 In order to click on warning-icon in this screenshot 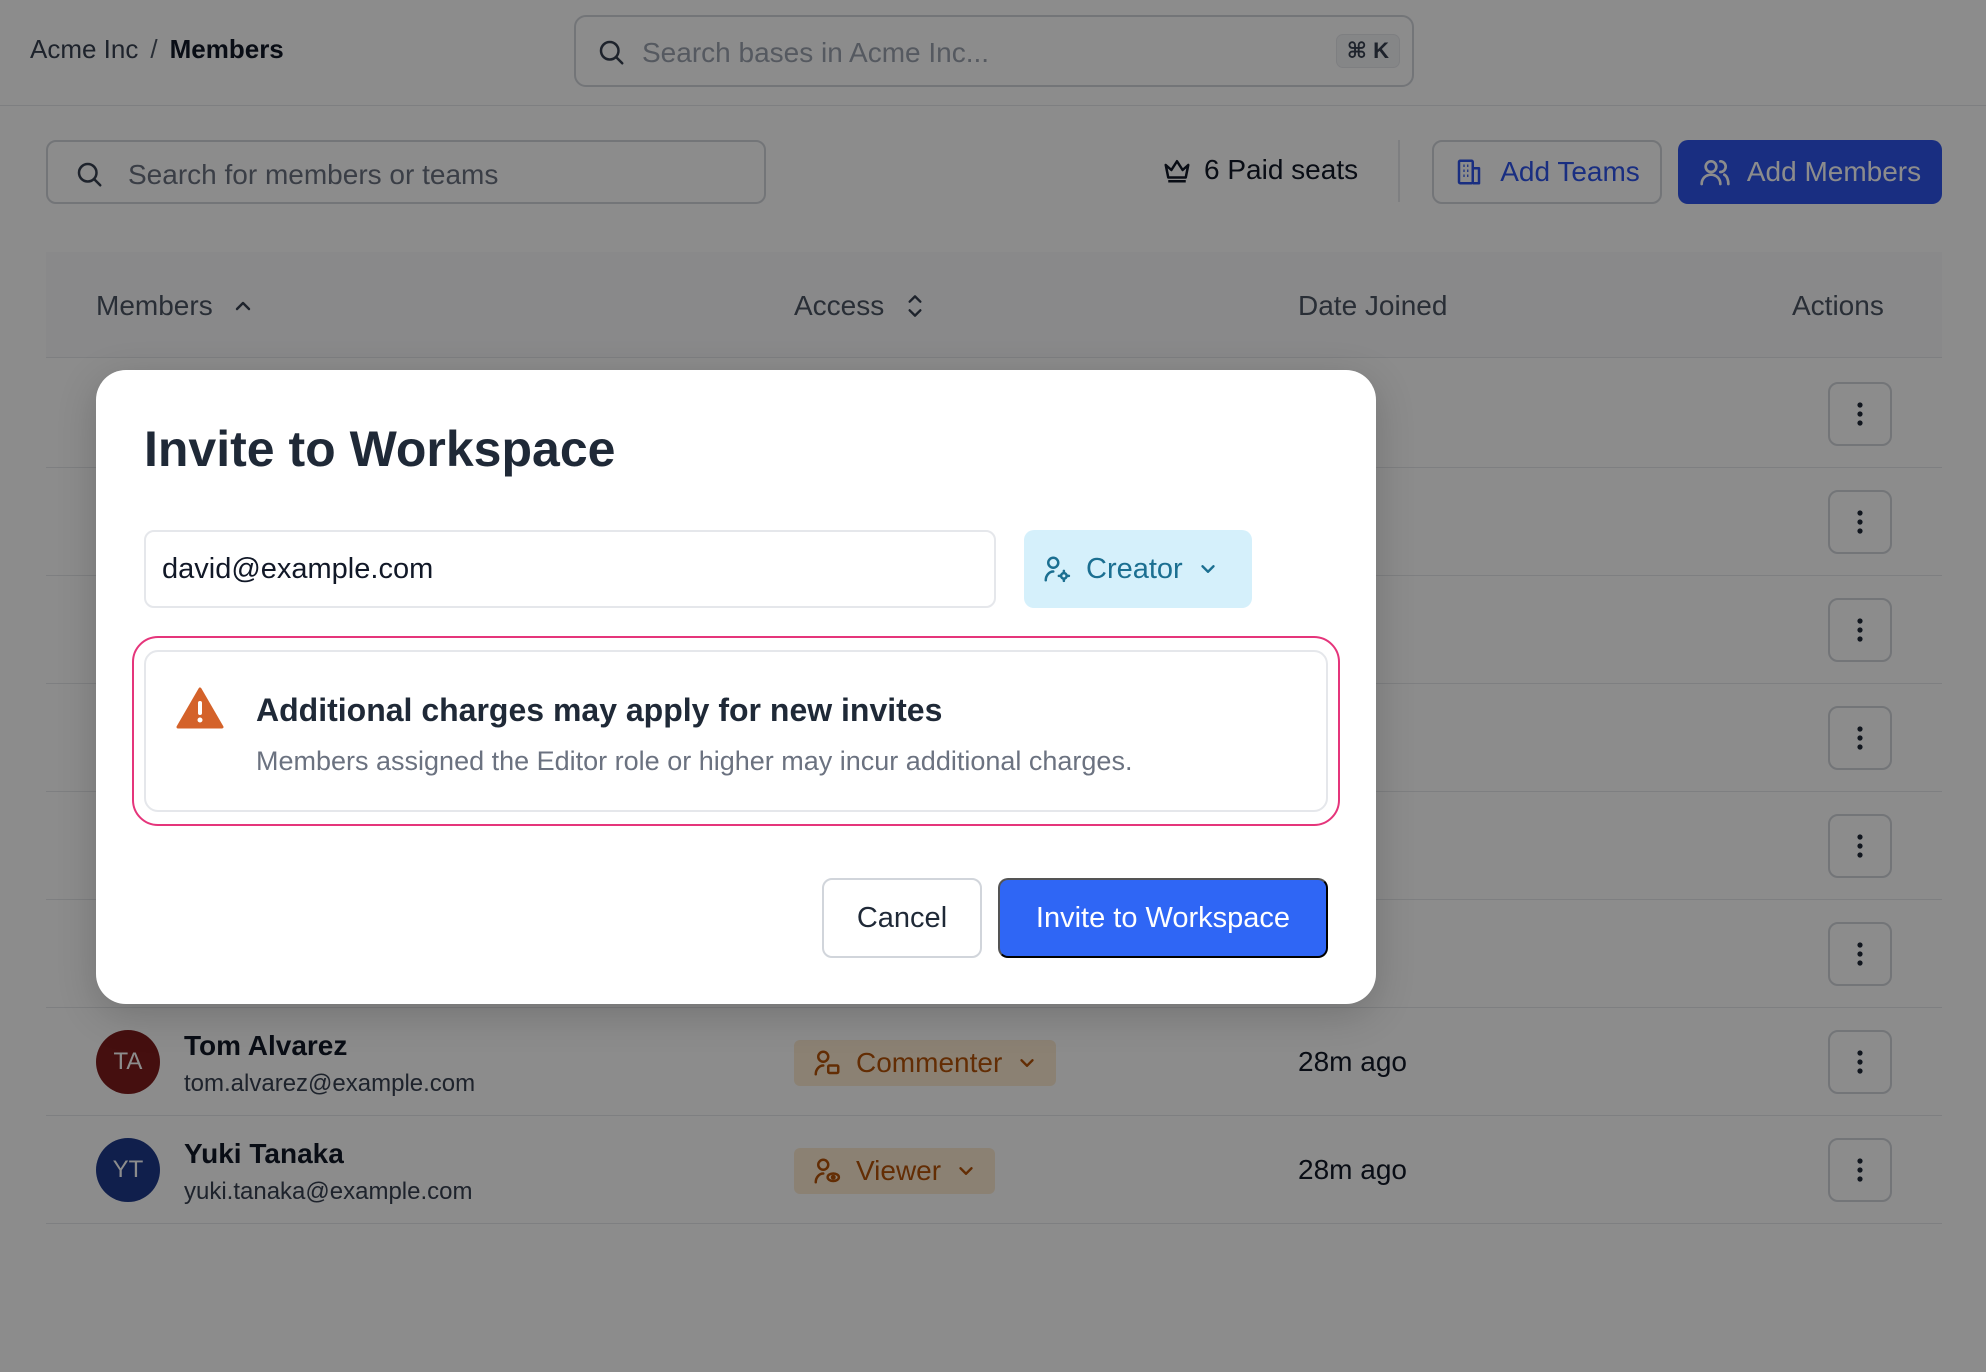, I will do `click(200, 708)`.